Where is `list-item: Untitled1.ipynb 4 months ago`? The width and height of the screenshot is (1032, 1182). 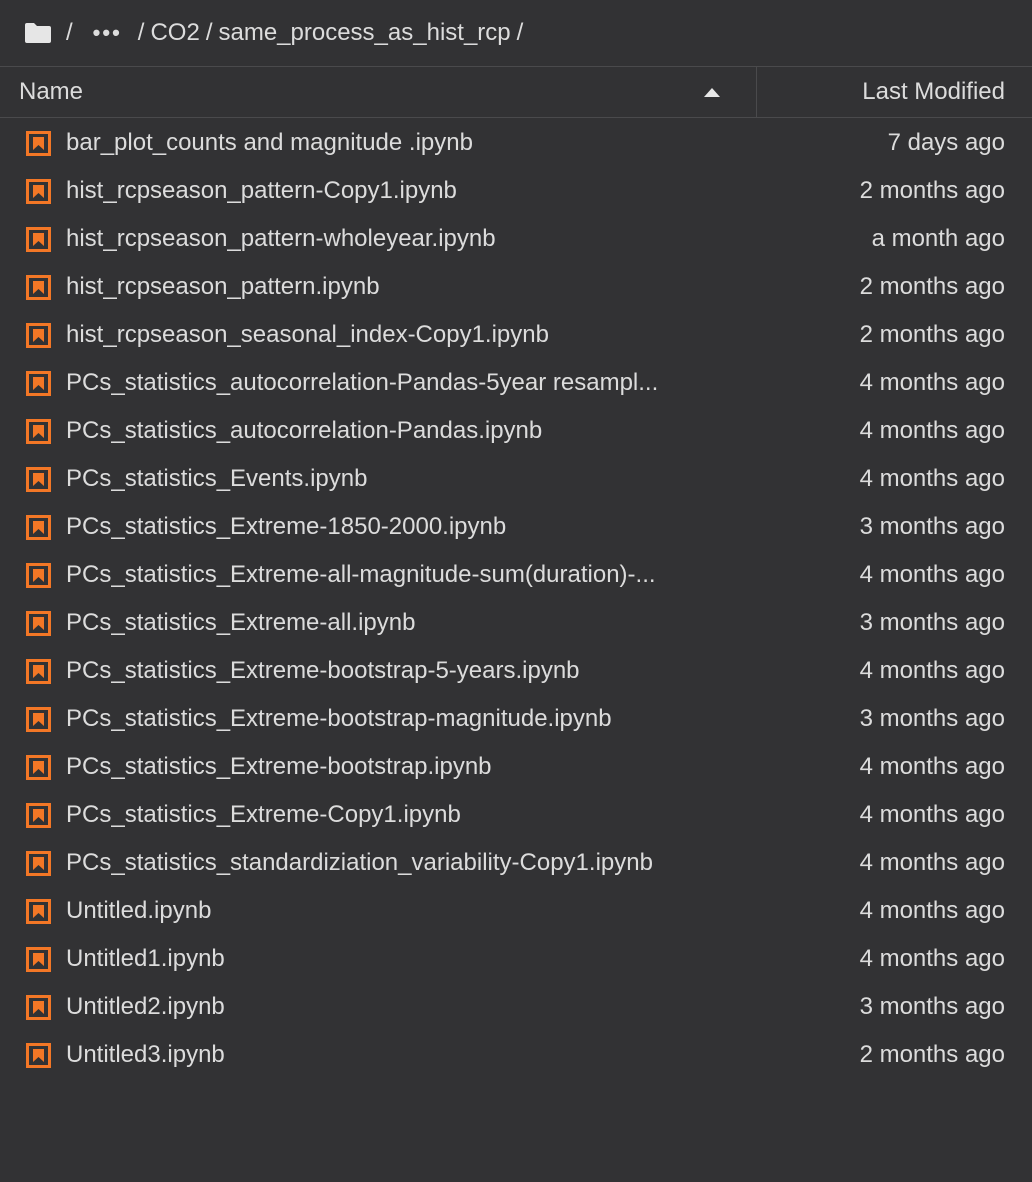 list-item: Untitled1.ipynb 4 months ago is located at coordinates (516, 959).